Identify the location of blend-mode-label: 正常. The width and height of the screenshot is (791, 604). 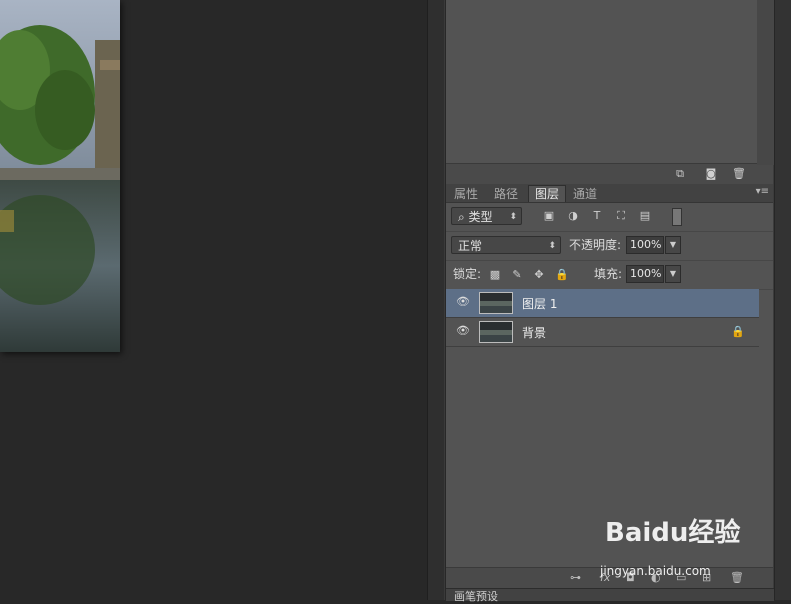
(470, 246).